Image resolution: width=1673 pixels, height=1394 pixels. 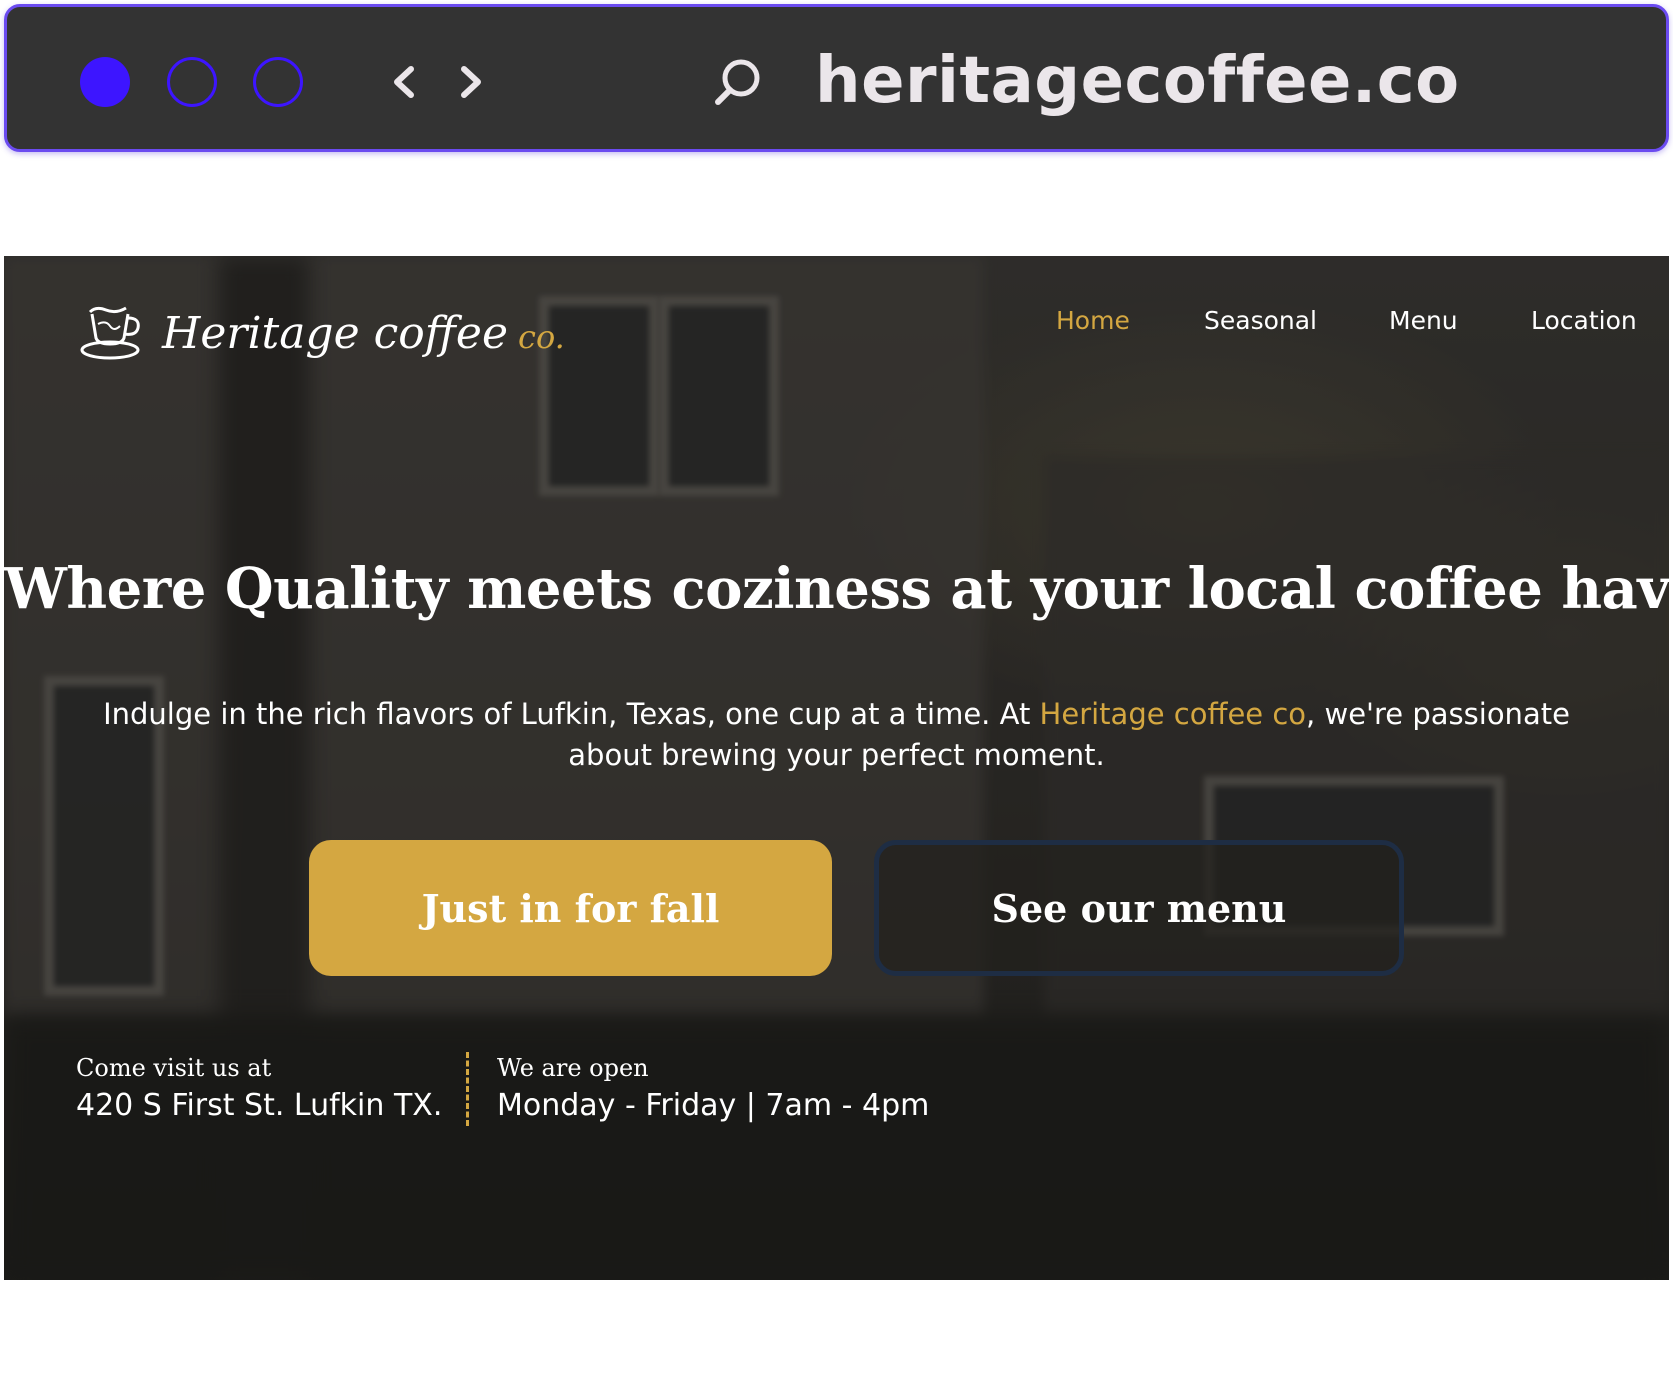 What do you see at coordinates (405, 82) in the screenshot?
I see `chevron-left-icon` at bounding box center [405, 82].